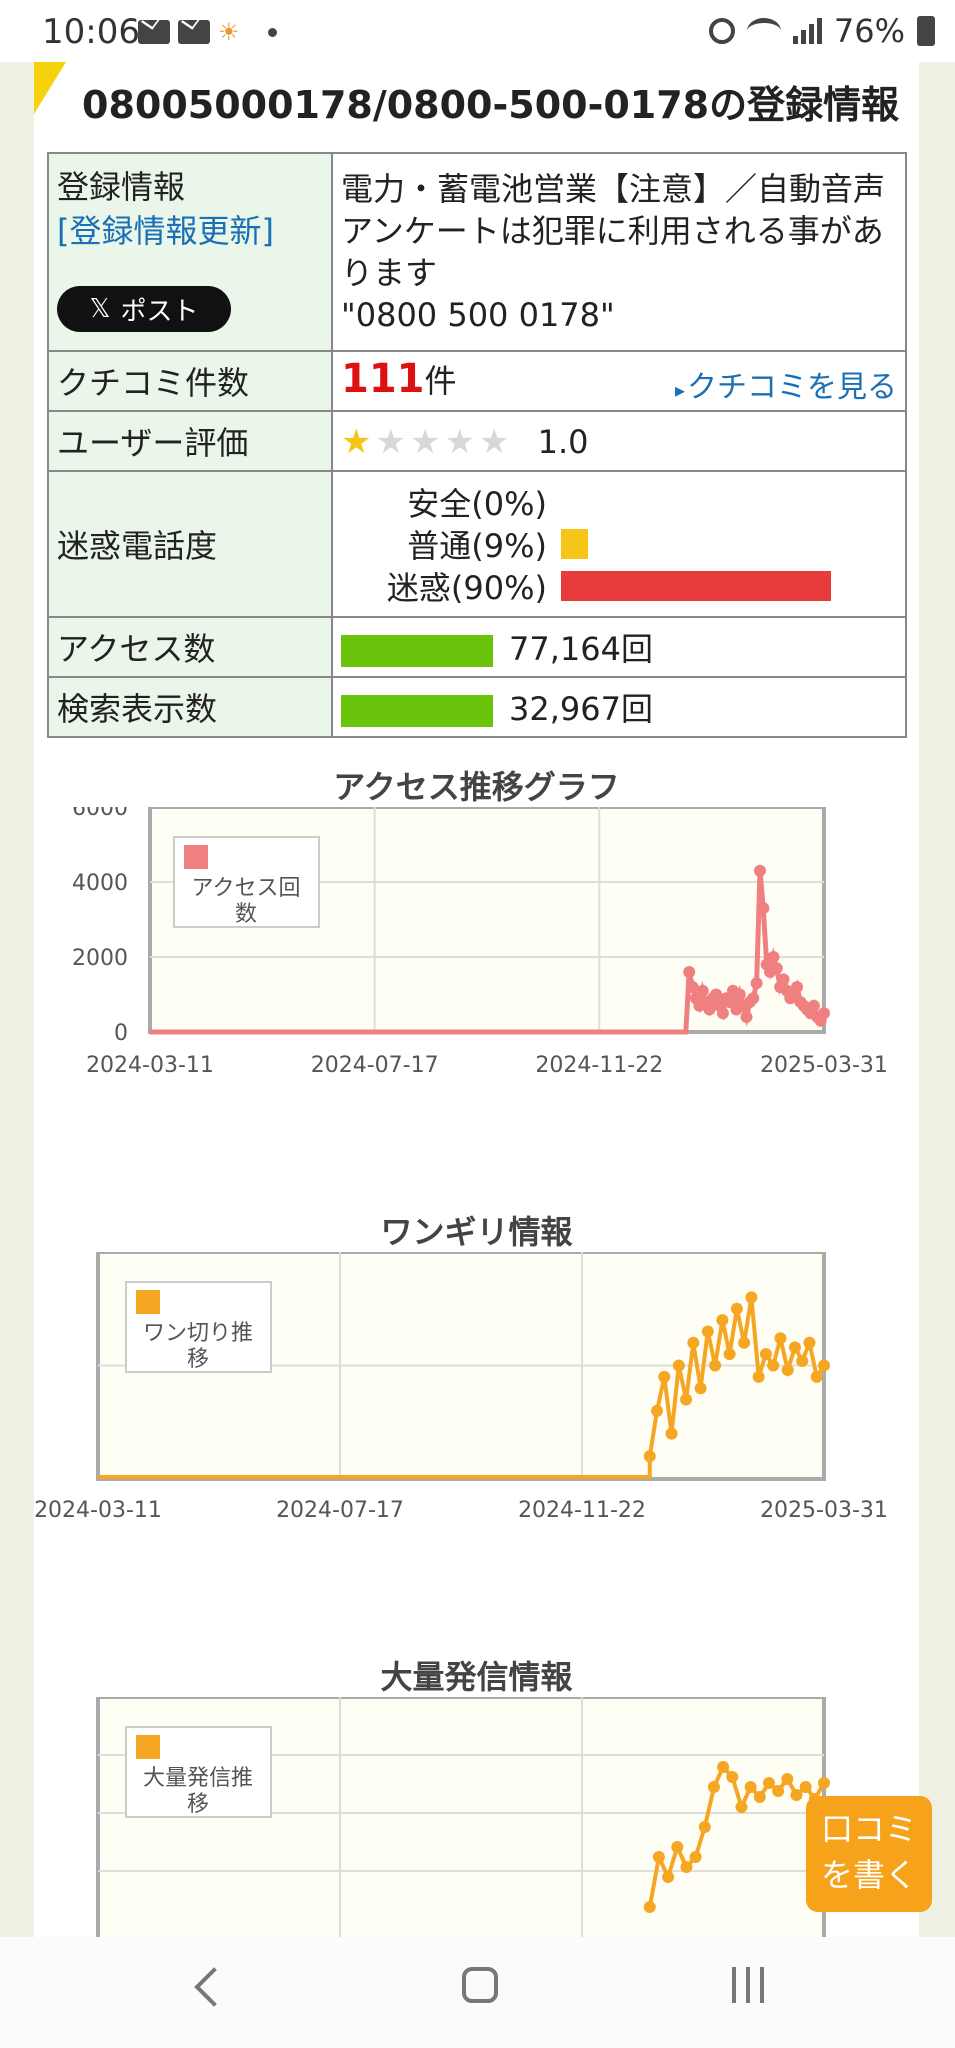 The image size is (955, 2048). What do you see at coordinates (50, 88) in the screenshot?
I see `title-corner-marker` at bounding box center [50, 88].